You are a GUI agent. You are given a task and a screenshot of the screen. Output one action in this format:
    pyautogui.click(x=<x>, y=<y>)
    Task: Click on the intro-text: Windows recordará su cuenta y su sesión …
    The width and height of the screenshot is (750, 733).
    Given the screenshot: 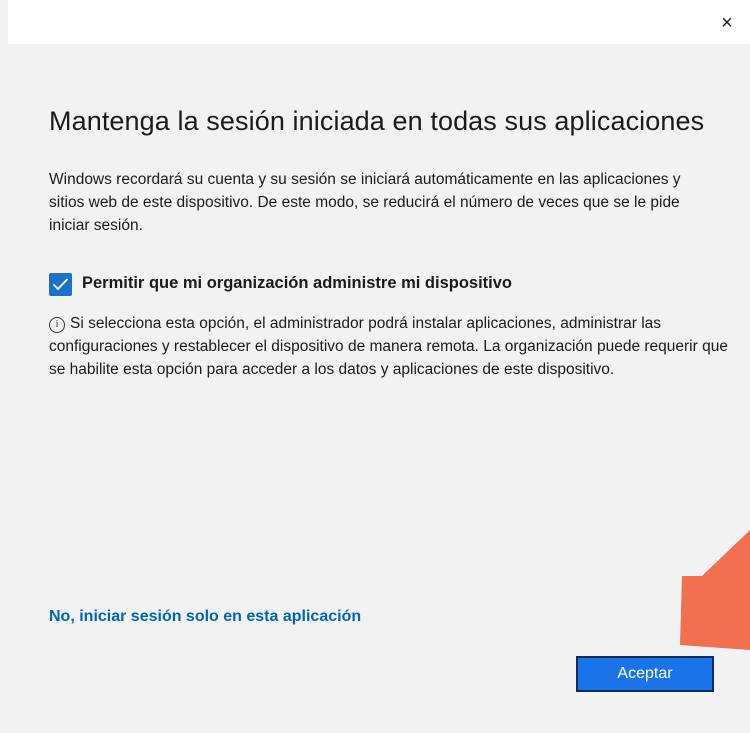 What is the action you would take?
    pyautogui.click(x=365, y=202)
    